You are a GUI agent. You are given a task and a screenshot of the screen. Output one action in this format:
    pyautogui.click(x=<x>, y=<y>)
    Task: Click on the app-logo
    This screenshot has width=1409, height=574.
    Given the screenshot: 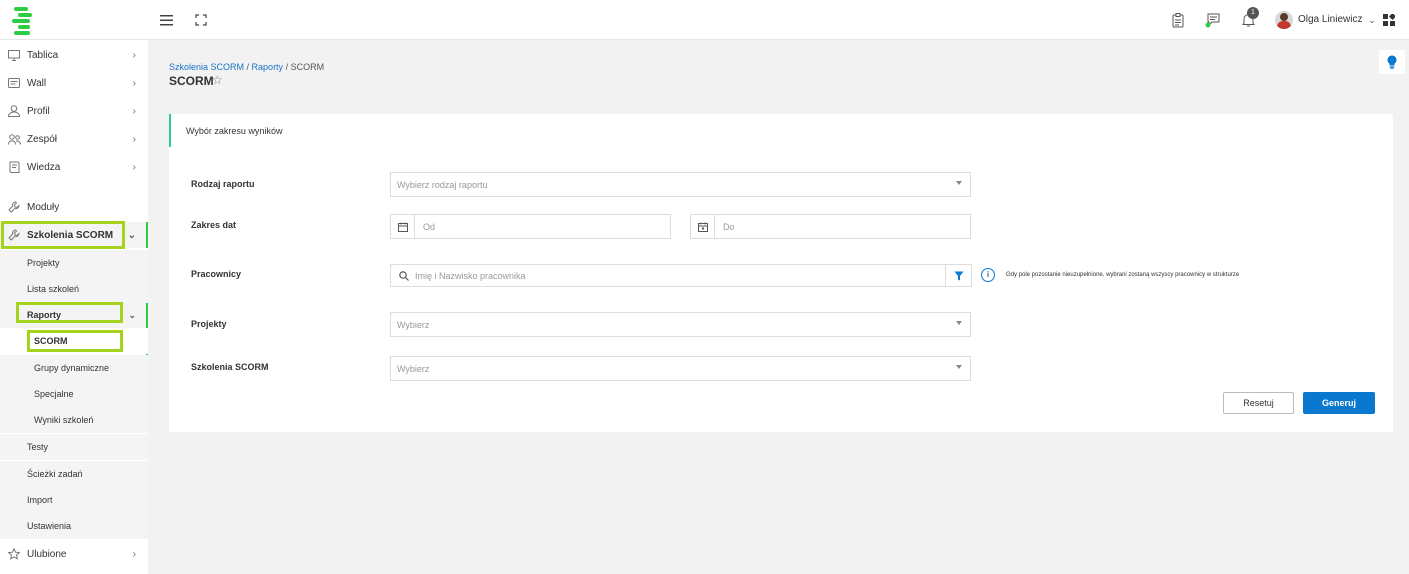 What is the action you would take?
    pyautogui.click(x=23, y=20)
    